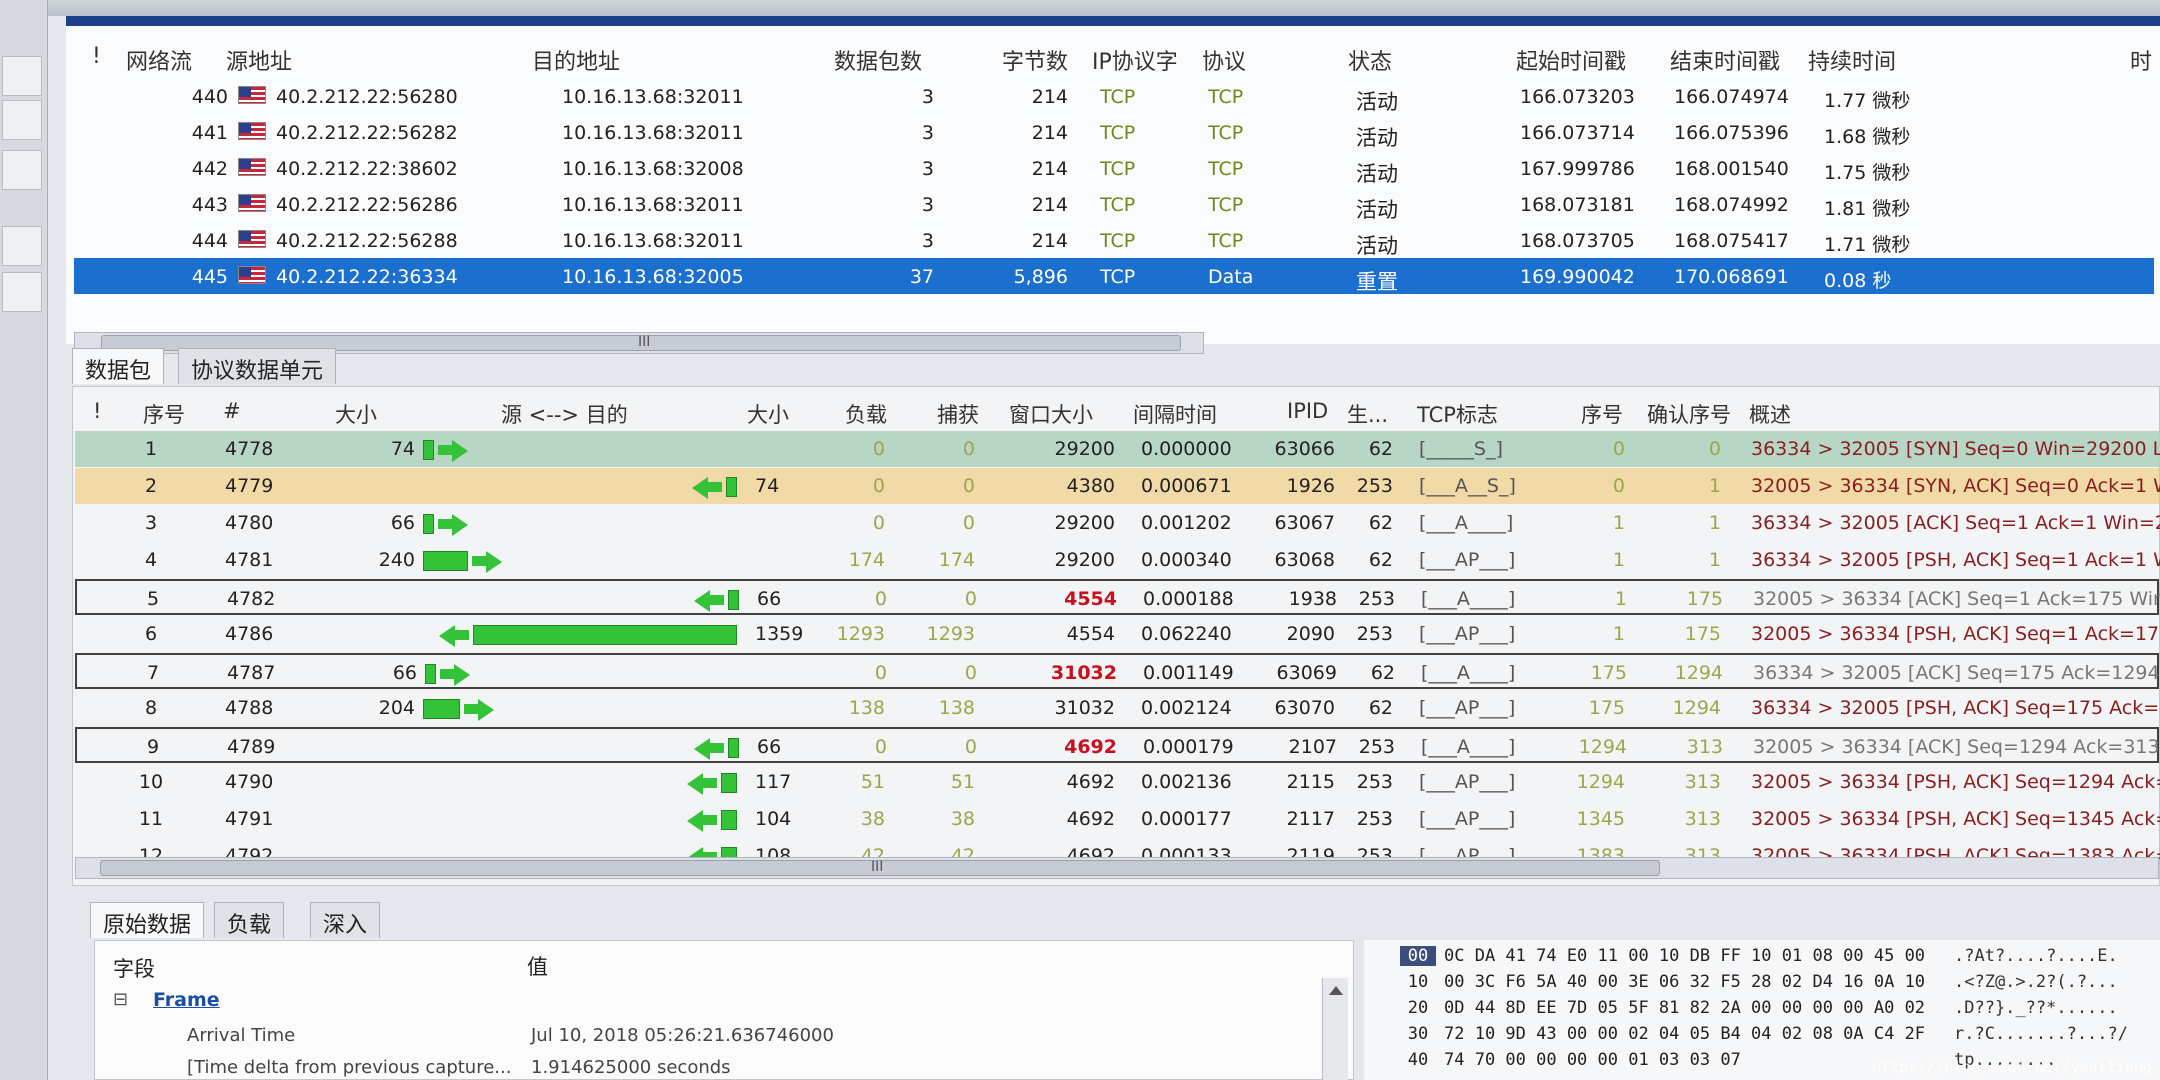 Image resolution: width=2160 pixels, height=1080 pixels. I want to click on packet-horizontal-scrollbar: III, so click(1117, 868).